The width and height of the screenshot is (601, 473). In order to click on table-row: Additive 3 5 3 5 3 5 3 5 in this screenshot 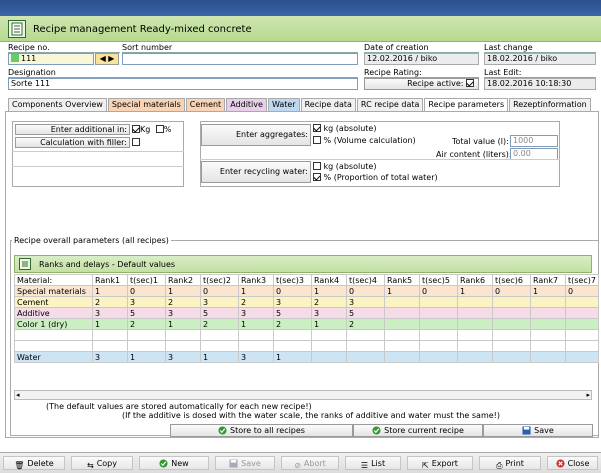, I will do `click(306, 313)`.